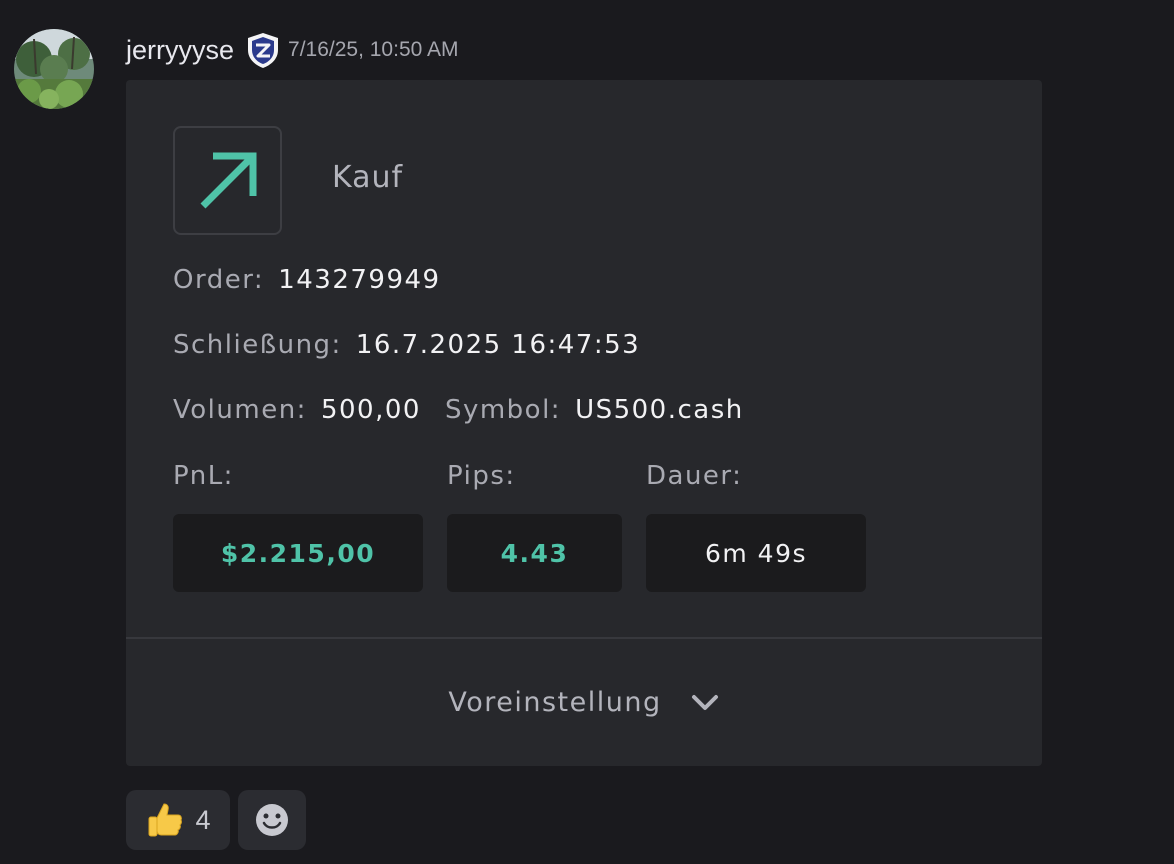 This screenshot has width=1174, height=864. What do you see at coordinates (705, 703) in the screenshot?
I see `chevron-down-icon` at bounding box center [705, 703].